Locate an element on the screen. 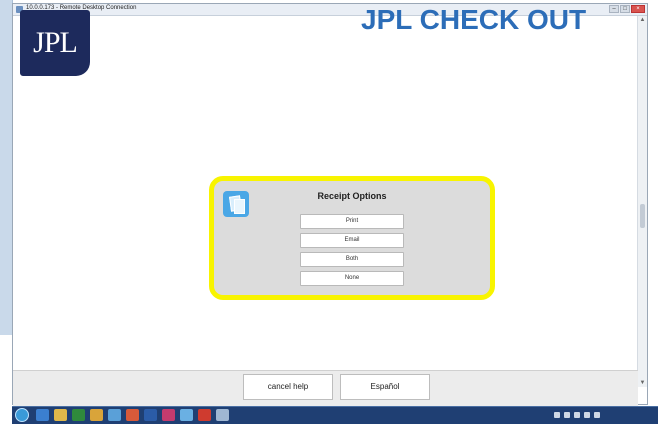 This screenshot has height=424, width=658. vertical-scrollbar: ▲ ▼ is located at coordinates (642, 201).